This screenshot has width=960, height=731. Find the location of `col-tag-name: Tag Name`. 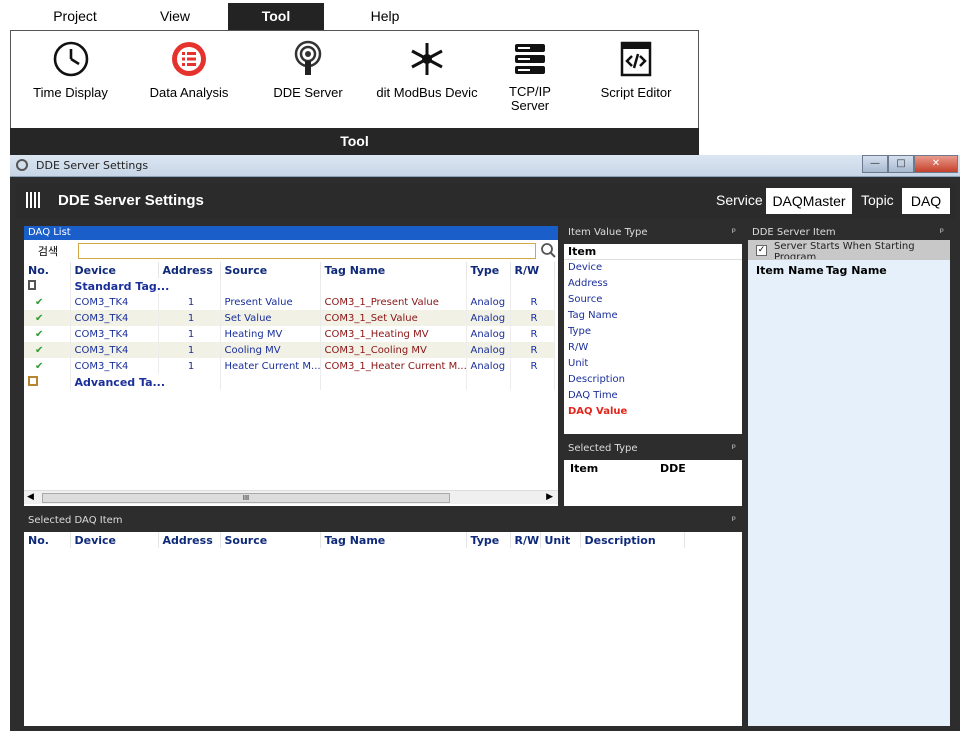

col-tag-name: Tag Name is located at coordinates (856, 270).